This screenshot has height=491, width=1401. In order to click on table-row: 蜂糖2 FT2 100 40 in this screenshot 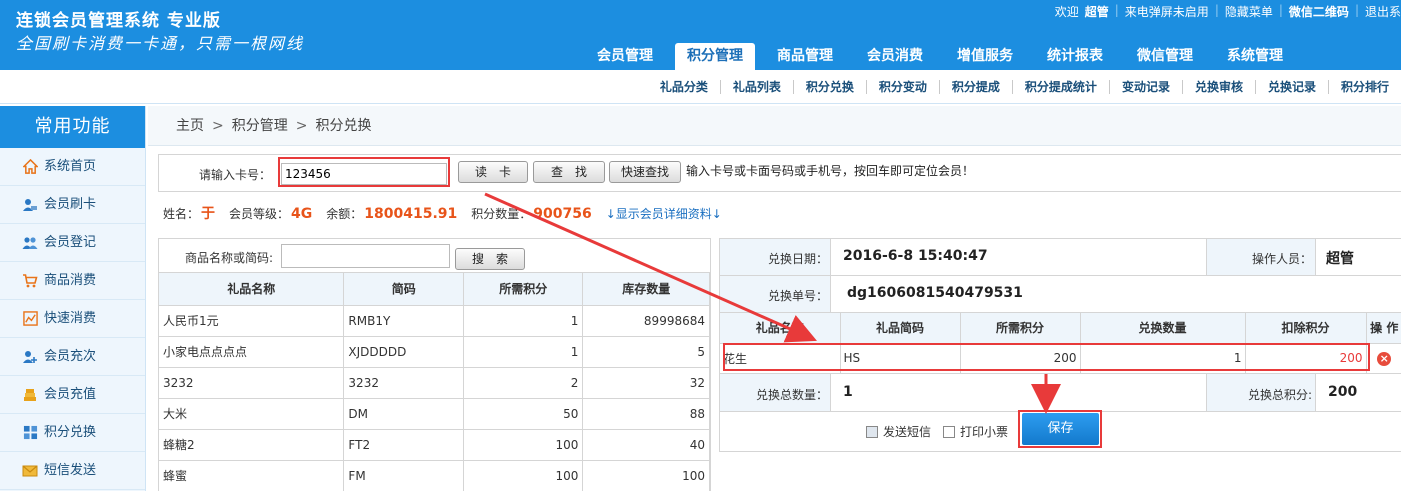, I will do `click(434, 445)`.